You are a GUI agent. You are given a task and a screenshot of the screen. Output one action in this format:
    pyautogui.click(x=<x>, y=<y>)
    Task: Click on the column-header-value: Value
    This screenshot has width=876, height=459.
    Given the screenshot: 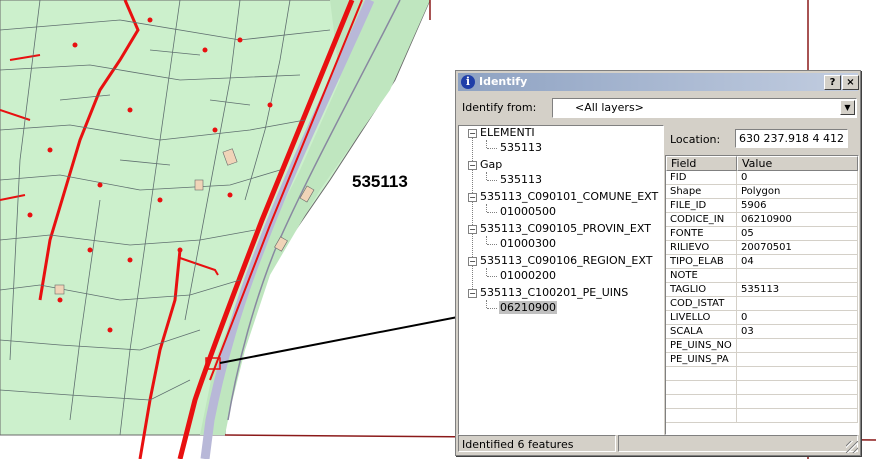 What is the action you would take?
    pyautogui.click(x=797, y=163)
    